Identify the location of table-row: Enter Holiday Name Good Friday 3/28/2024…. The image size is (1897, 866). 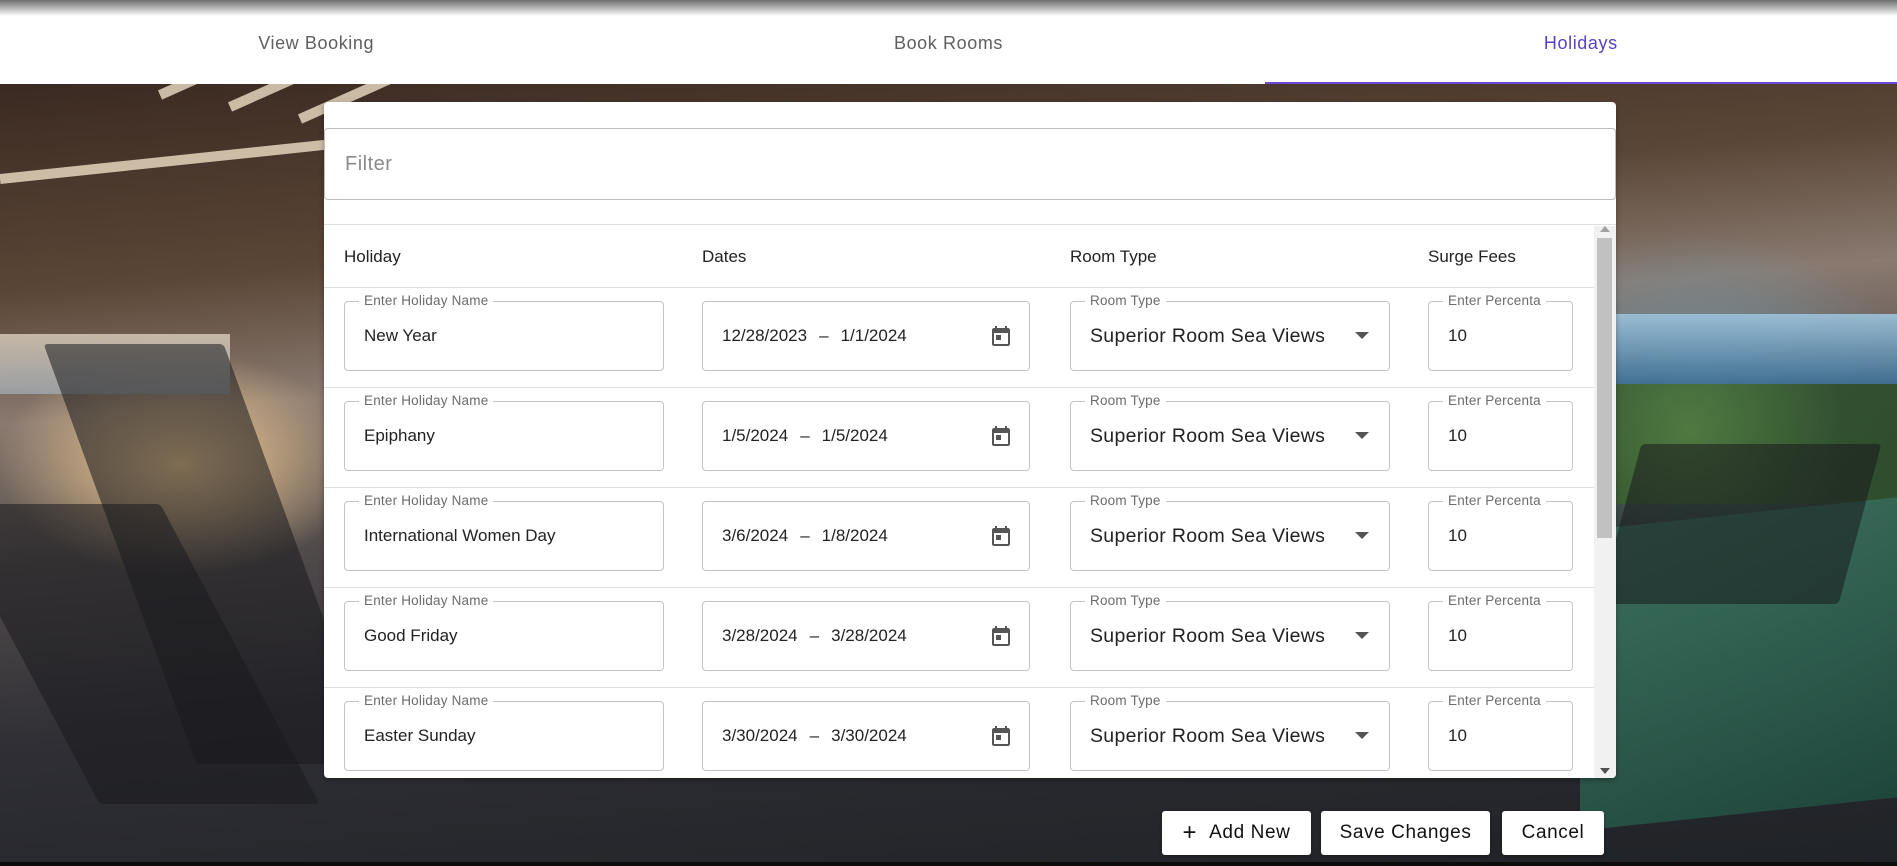
(959, 638).